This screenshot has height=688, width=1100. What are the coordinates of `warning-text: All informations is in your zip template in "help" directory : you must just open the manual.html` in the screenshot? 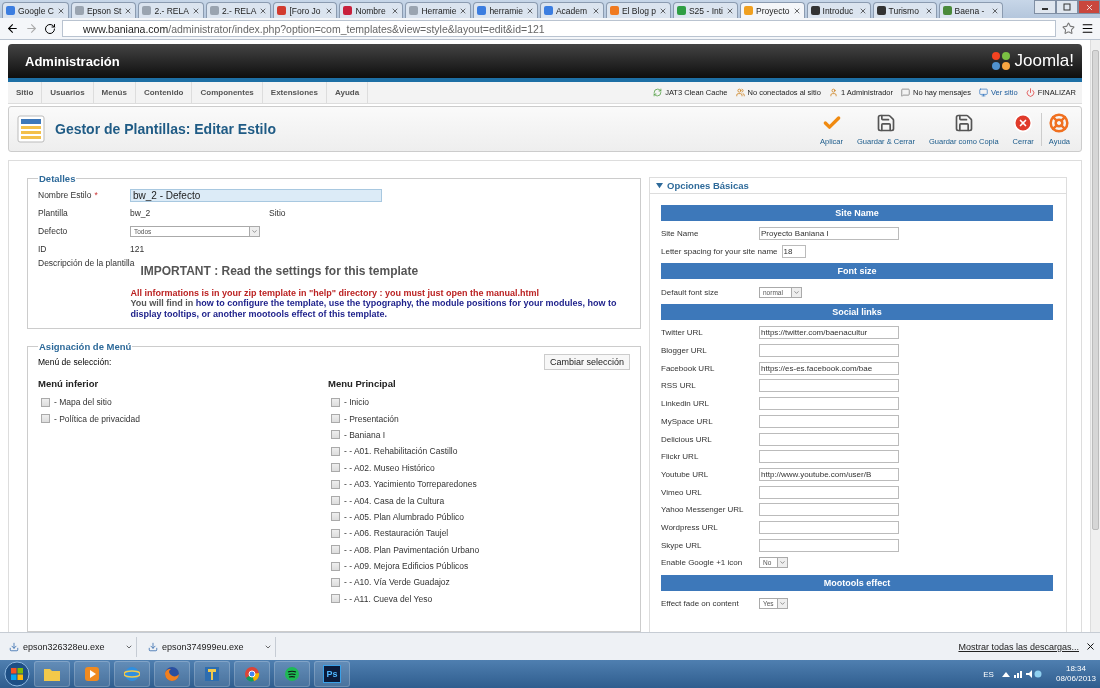 It's located at (335, 293).